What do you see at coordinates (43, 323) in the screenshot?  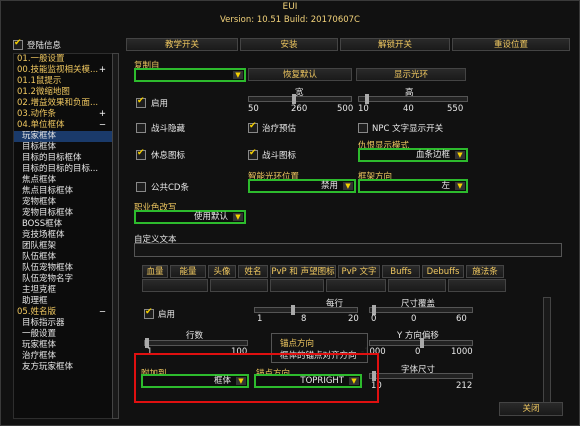 I see `sidebar-item-label: 目标指示器` at bounding box center [43, 323].